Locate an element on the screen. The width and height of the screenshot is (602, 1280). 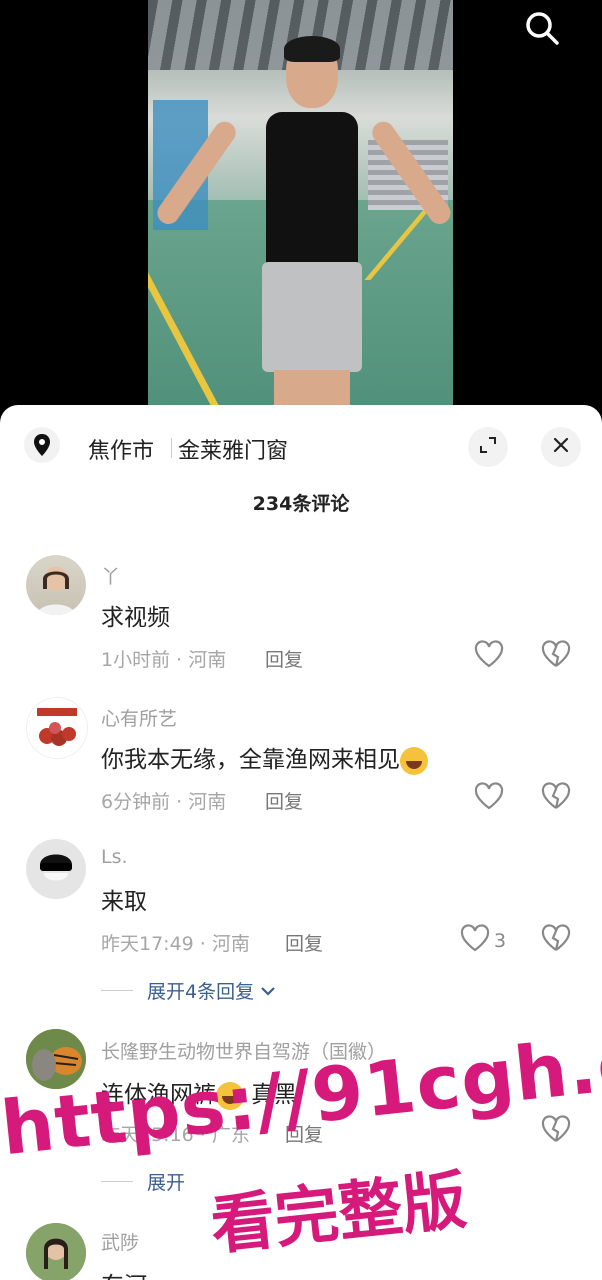
search-icon is located at coordinates (542, 30).